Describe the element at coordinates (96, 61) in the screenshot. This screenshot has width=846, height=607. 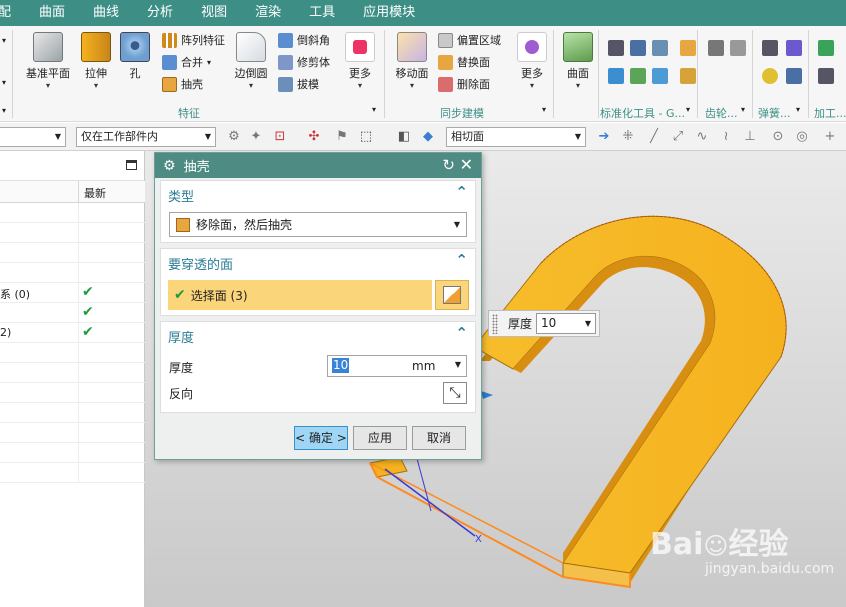
I see `extrude-button: 拉伸 ▾` at that location.